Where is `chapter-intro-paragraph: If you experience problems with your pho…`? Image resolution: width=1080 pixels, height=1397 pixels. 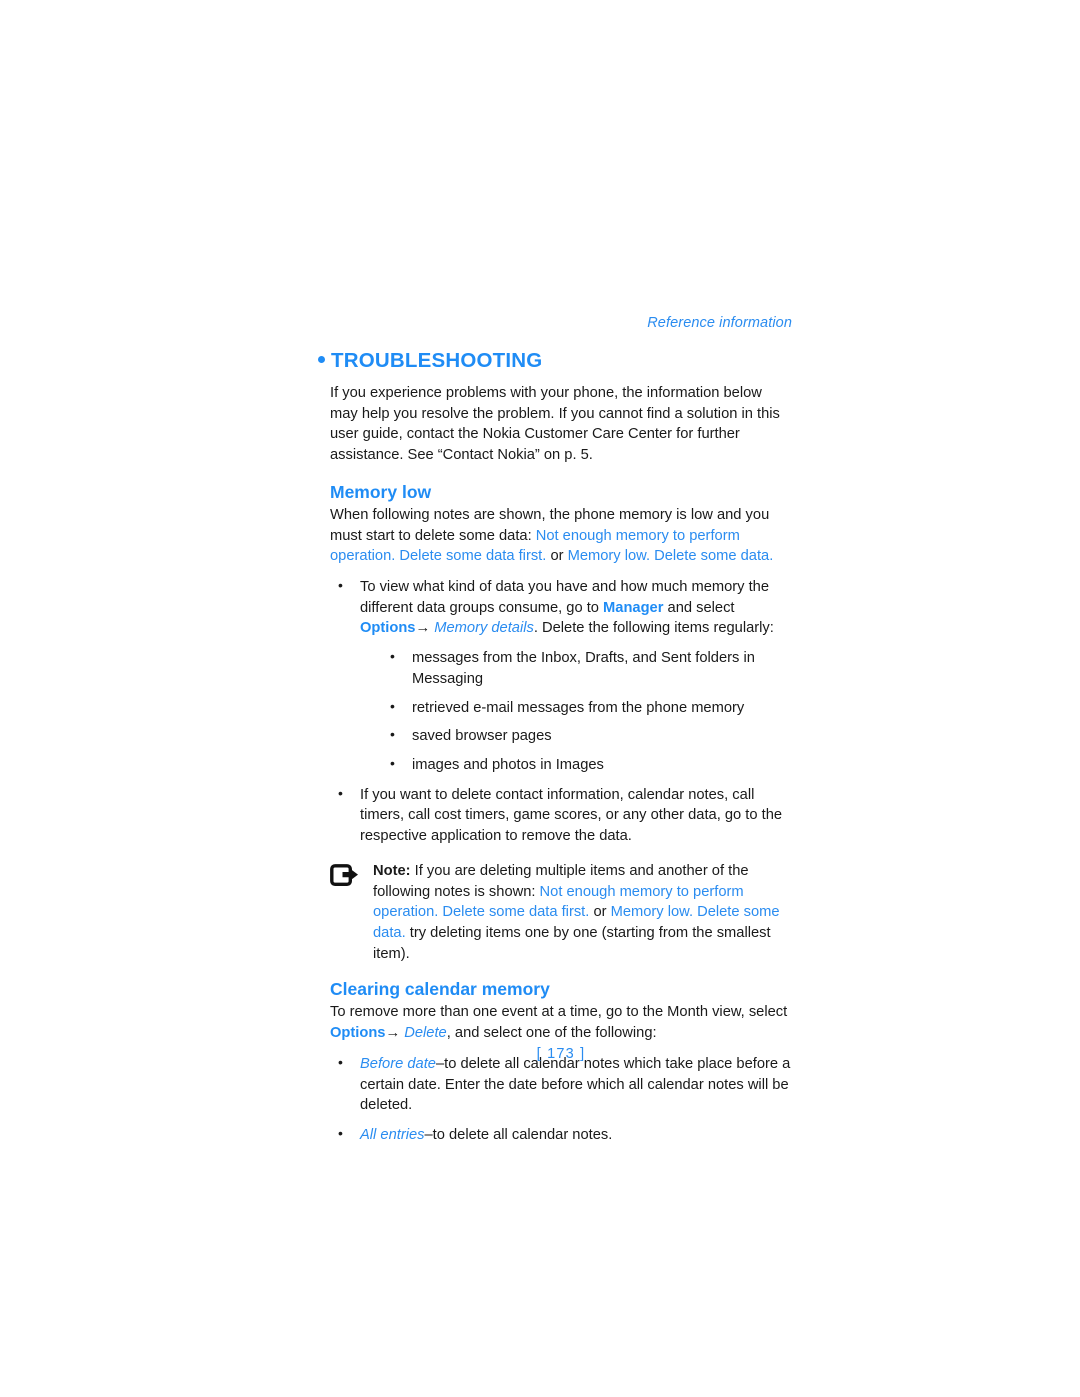
chapter-intro-paragraph: If you experience problems with your pho… is located at coordinates (555, 424).